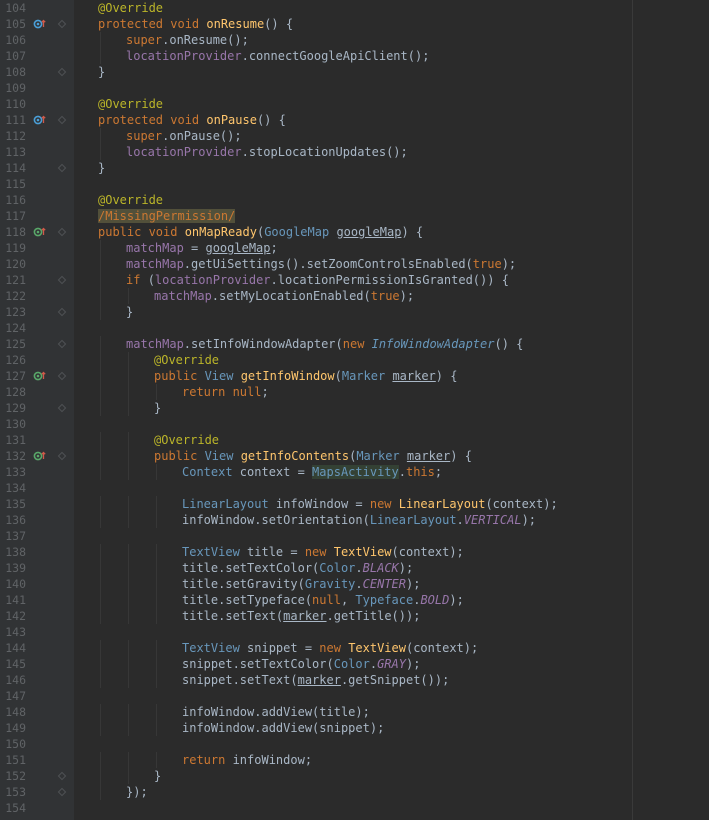 Image resolution: width=709 pixels, height=820 pixels. What do you see at coordinates (13, 792) in the screenshot?
I see `line-number: 153` at bounding box center [13, 792].